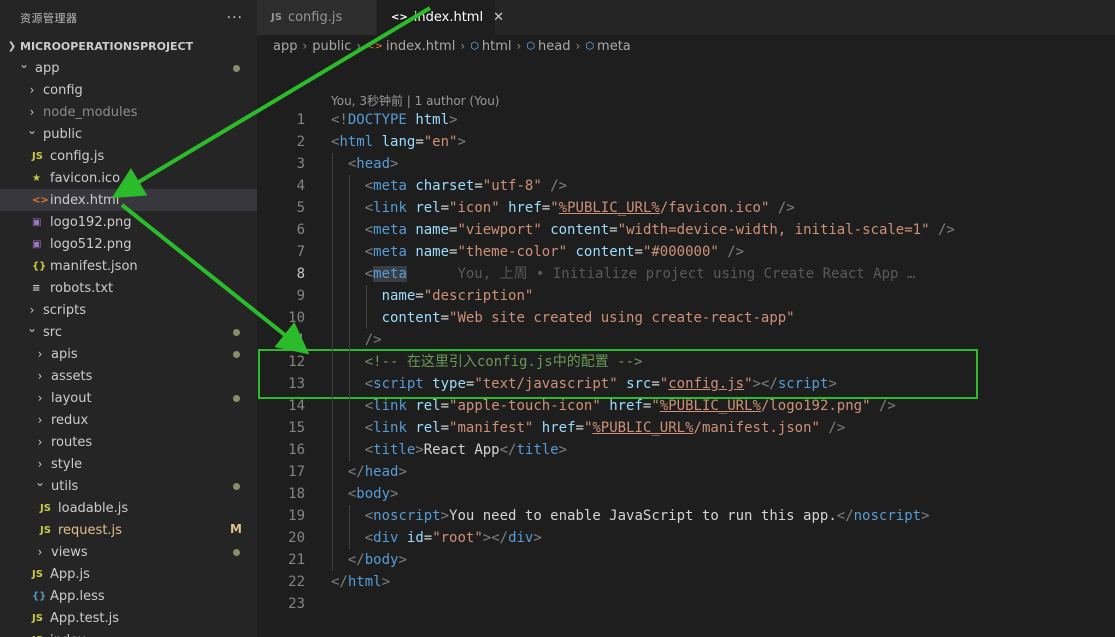 The image size is (1115, 637). Describe the element at coordinates (128, 530) in the screenshot. I see `file-item: JS request.js M` at that location.